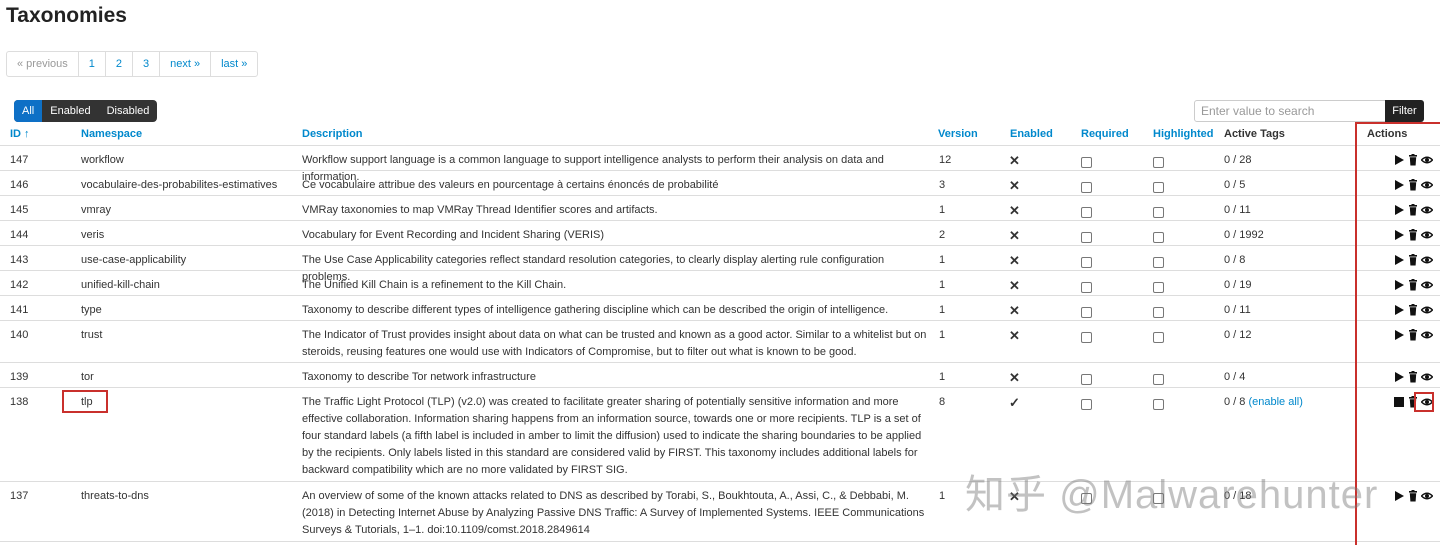  What do you see at coordinates (1404, 111) in the screenshot?
I see `filter-button: Filter` at bounding box center [1404, 111].